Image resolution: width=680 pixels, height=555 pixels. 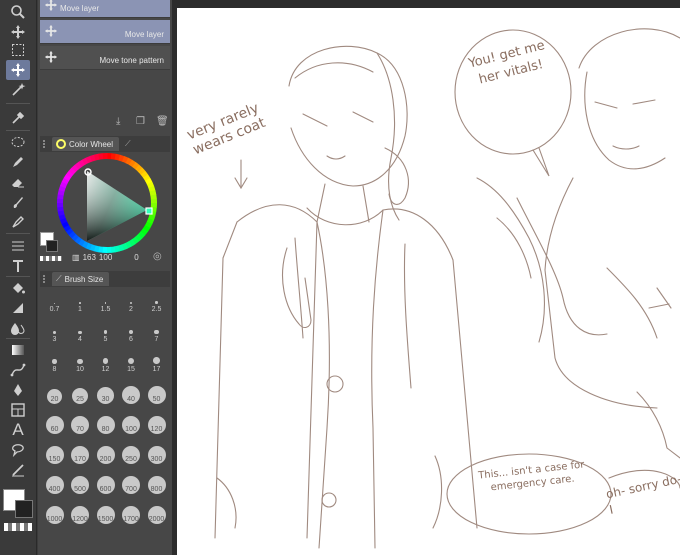 What do you see at coordinates (52, 246) in the screenshot?
I see `sub-color-swatch-small` at bounding box center [52, 246].